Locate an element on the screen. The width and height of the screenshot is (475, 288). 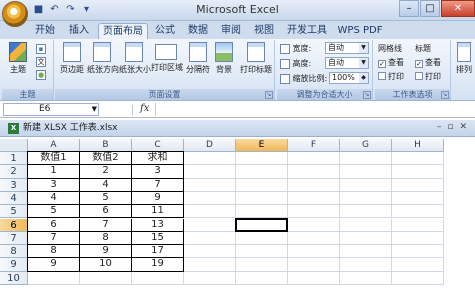
width-select: 自动 ▼ is located at coordinates (347, 48).